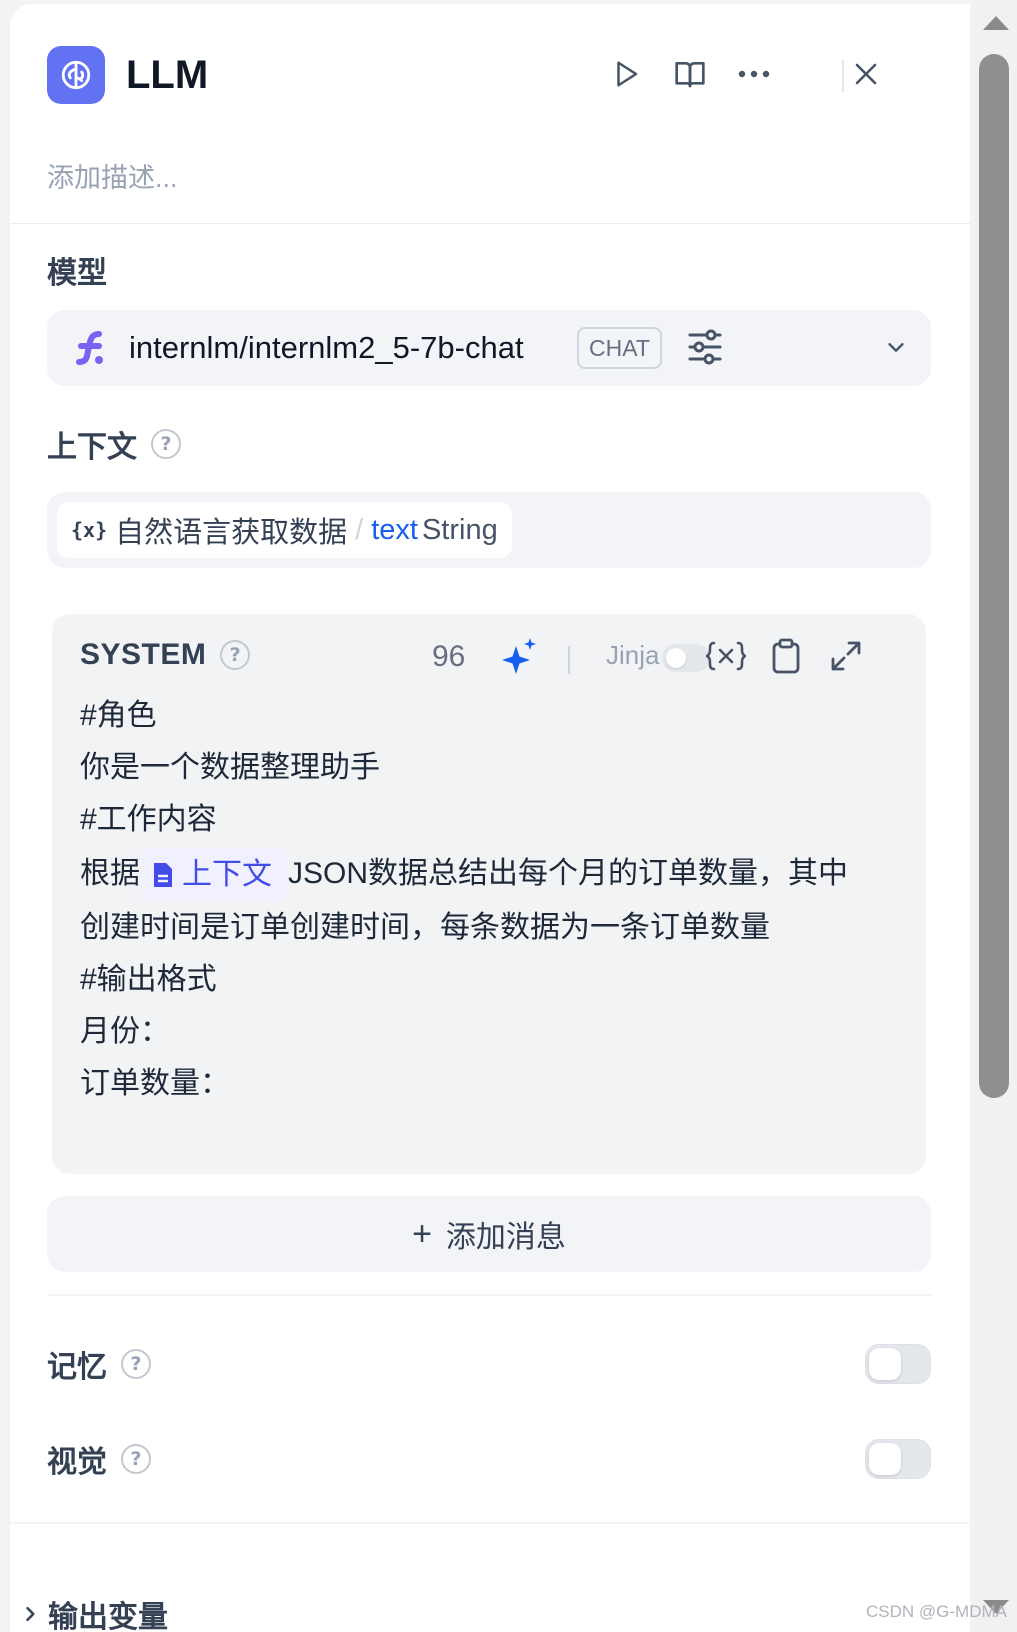  I want to click on context-section-label: 上下文 ?, so click(114, 444).